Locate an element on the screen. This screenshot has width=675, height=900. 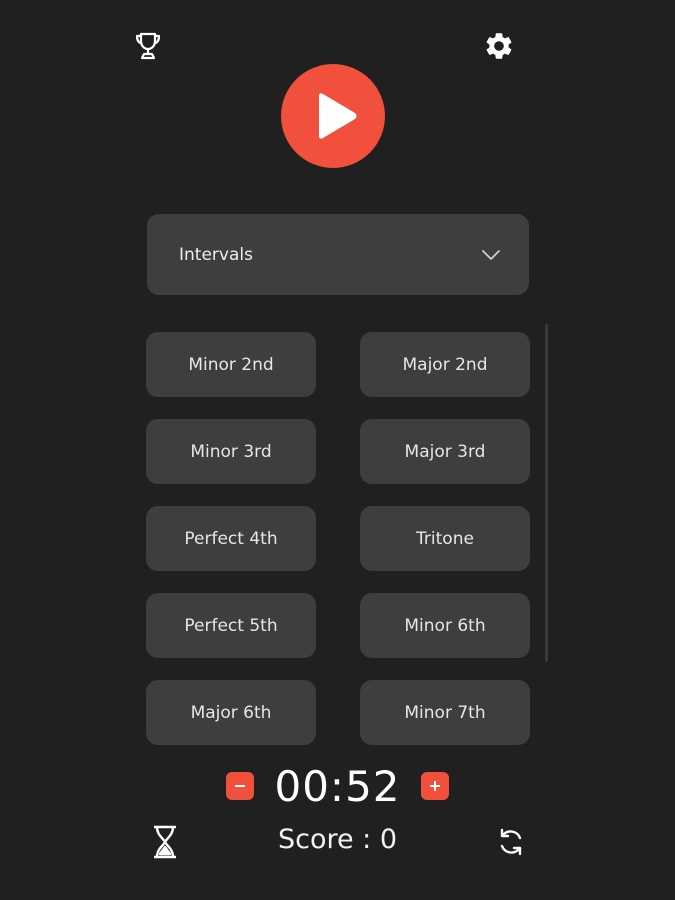
increase-time-button is located at coordinates (434, 786).